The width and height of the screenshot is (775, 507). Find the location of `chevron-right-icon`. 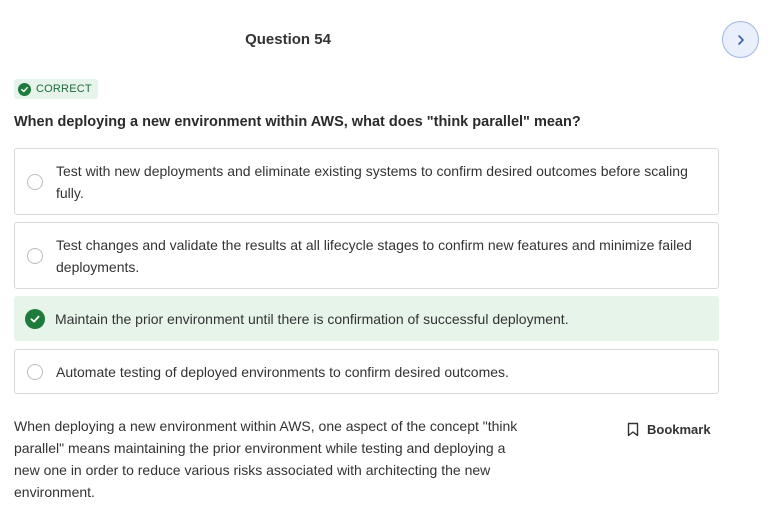

chevron-right-icon is located at coordinates (740, 39).